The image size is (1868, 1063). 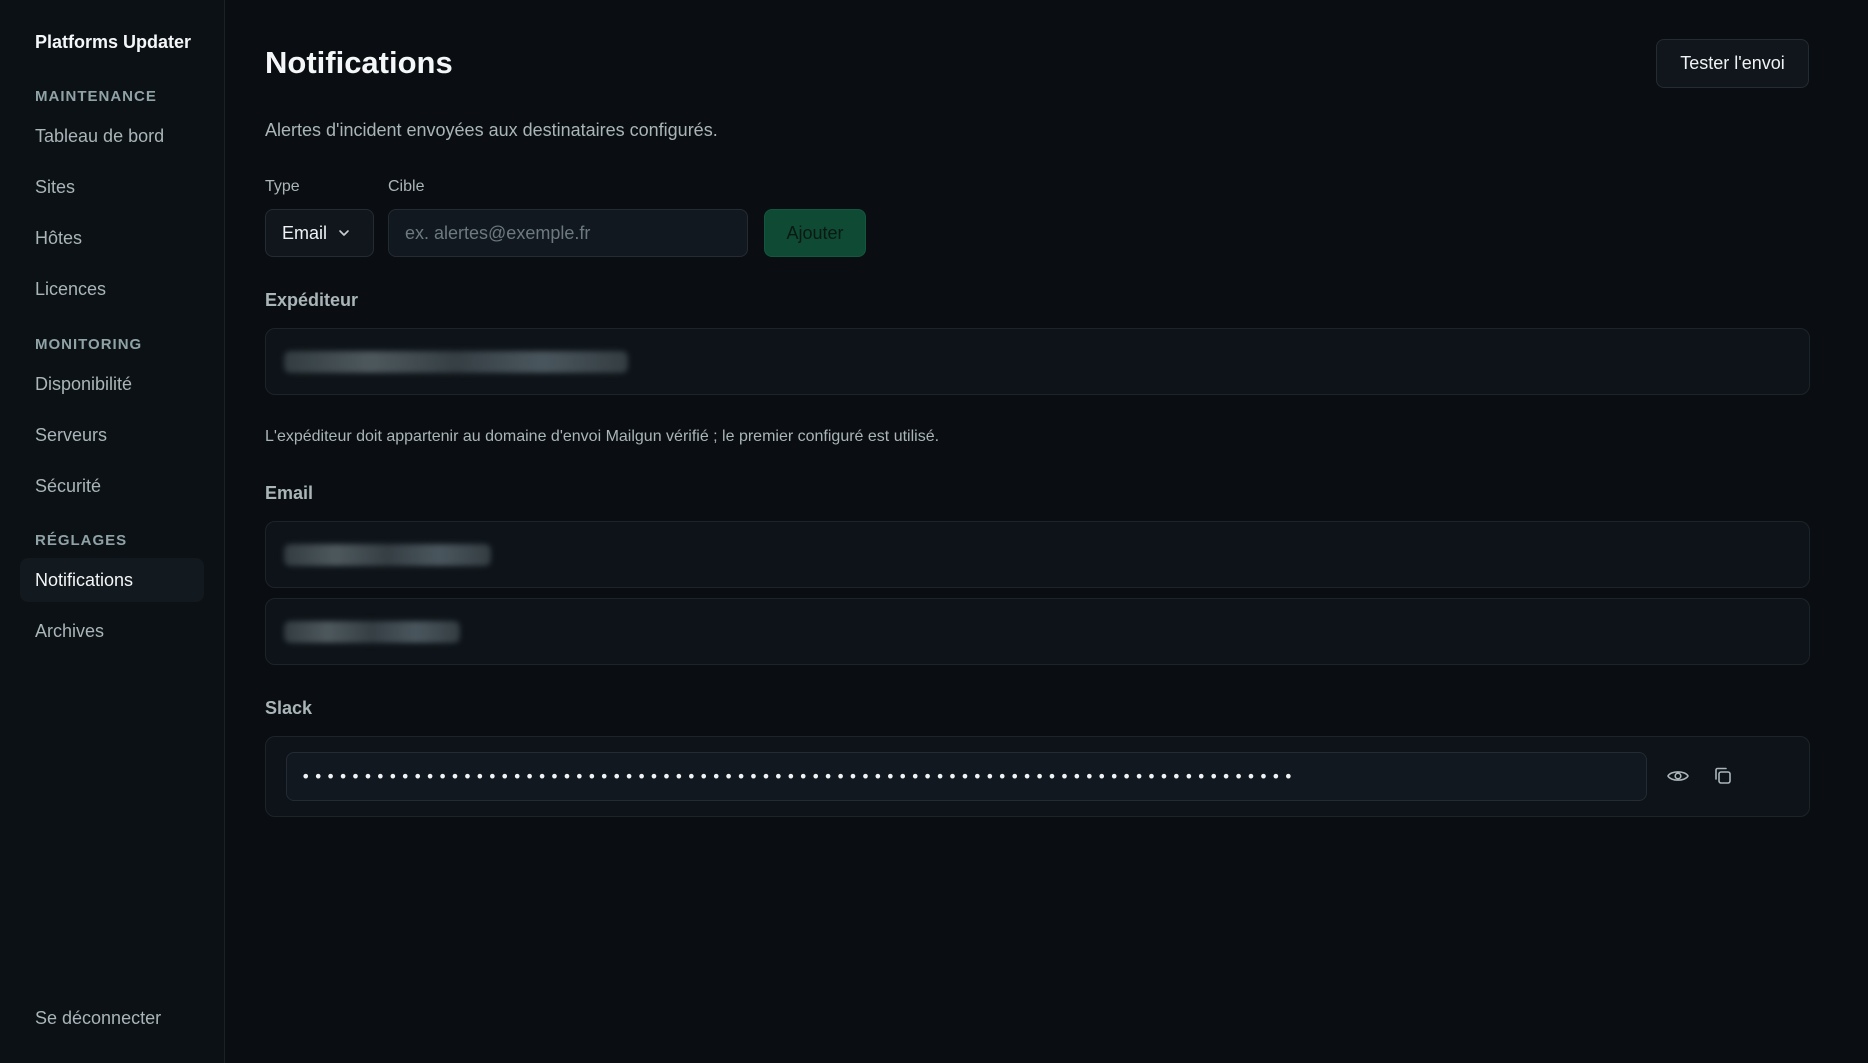 What do you see at coordinates (1732, 63) in the screenshot?
I see `test-send-button: Tester l'envoi` at bounding box center [1732, 63].